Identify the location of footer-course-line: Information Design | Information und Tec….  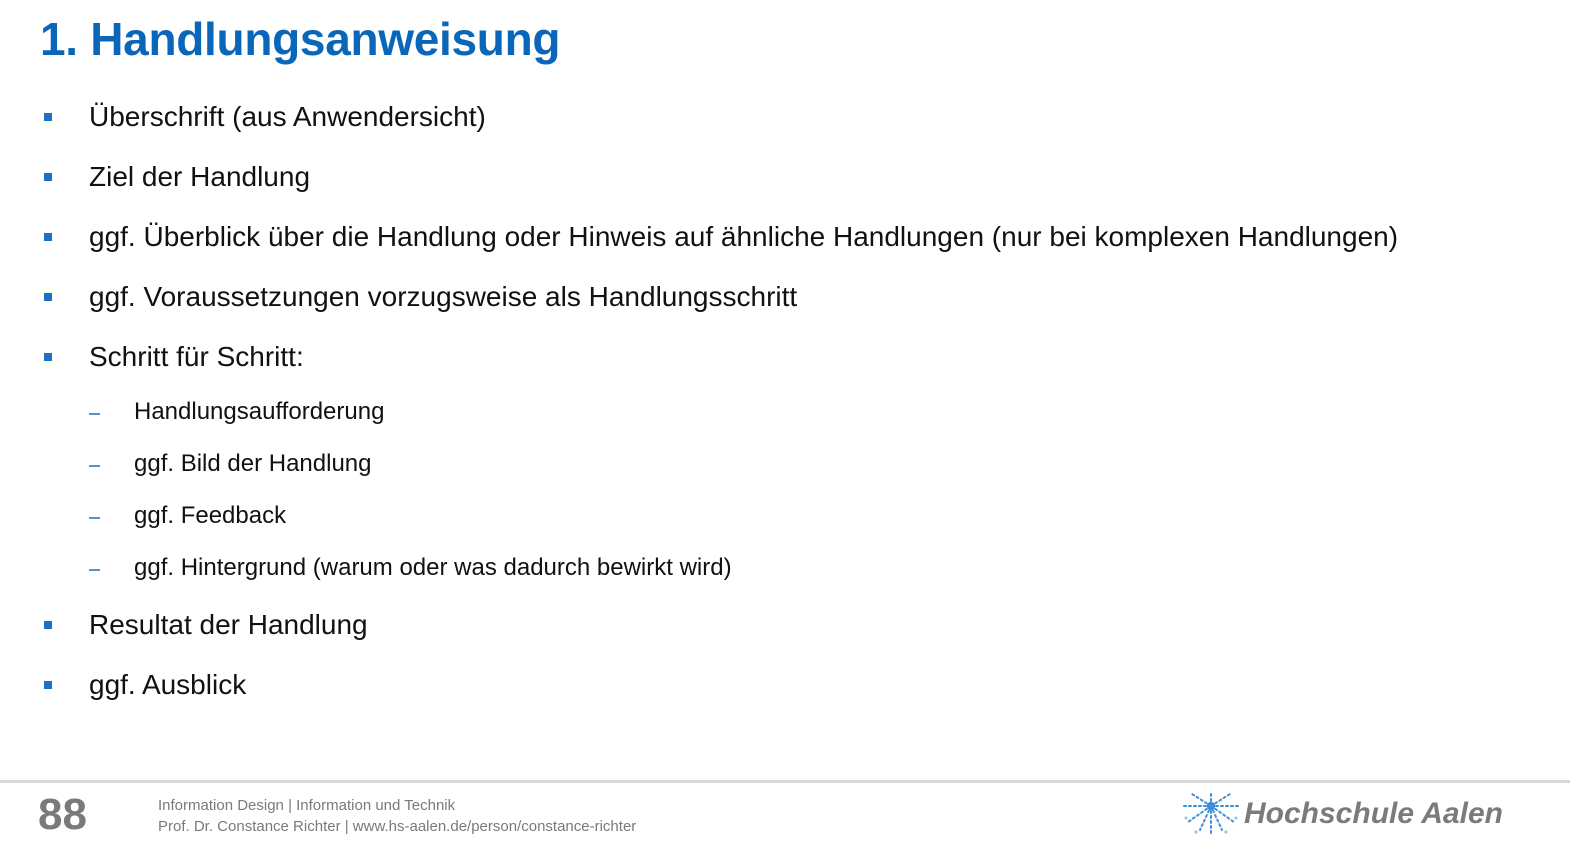
(307, 805).